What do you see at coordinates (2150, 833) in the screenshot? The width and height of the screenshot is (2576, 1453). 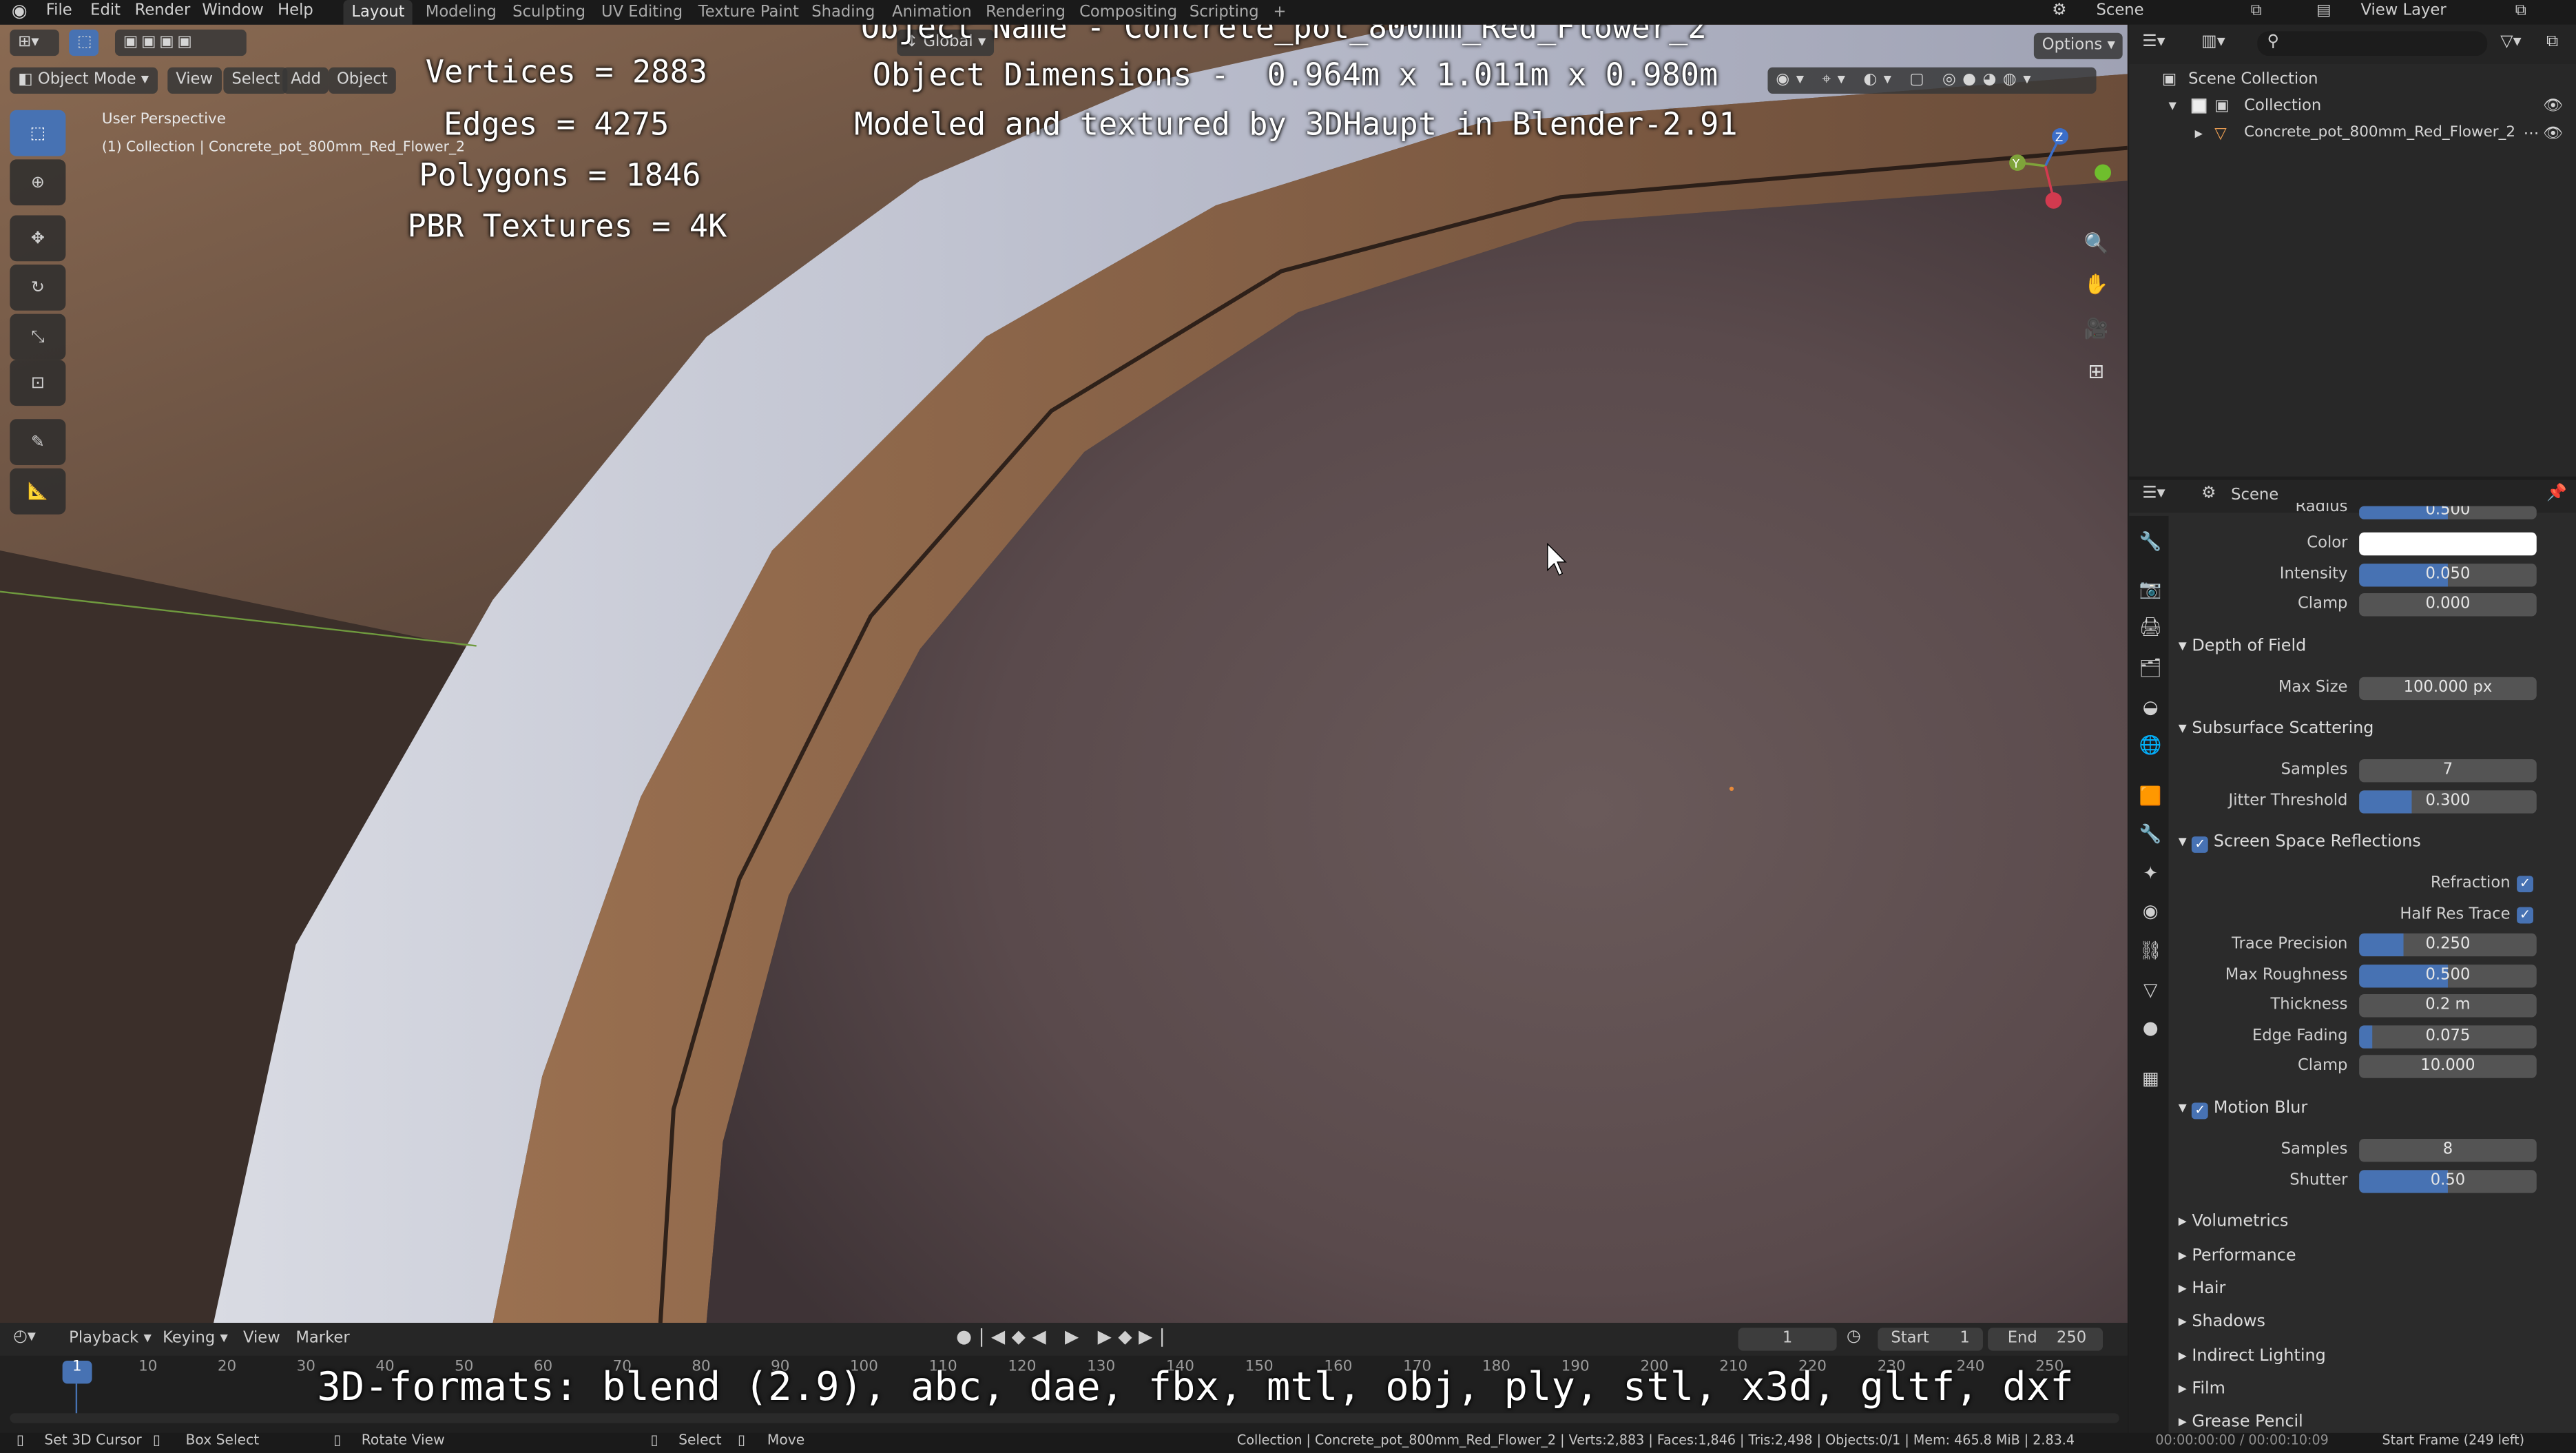 I see `modifier-tab-icon: 🔧` at bounding box center [2150, 833].